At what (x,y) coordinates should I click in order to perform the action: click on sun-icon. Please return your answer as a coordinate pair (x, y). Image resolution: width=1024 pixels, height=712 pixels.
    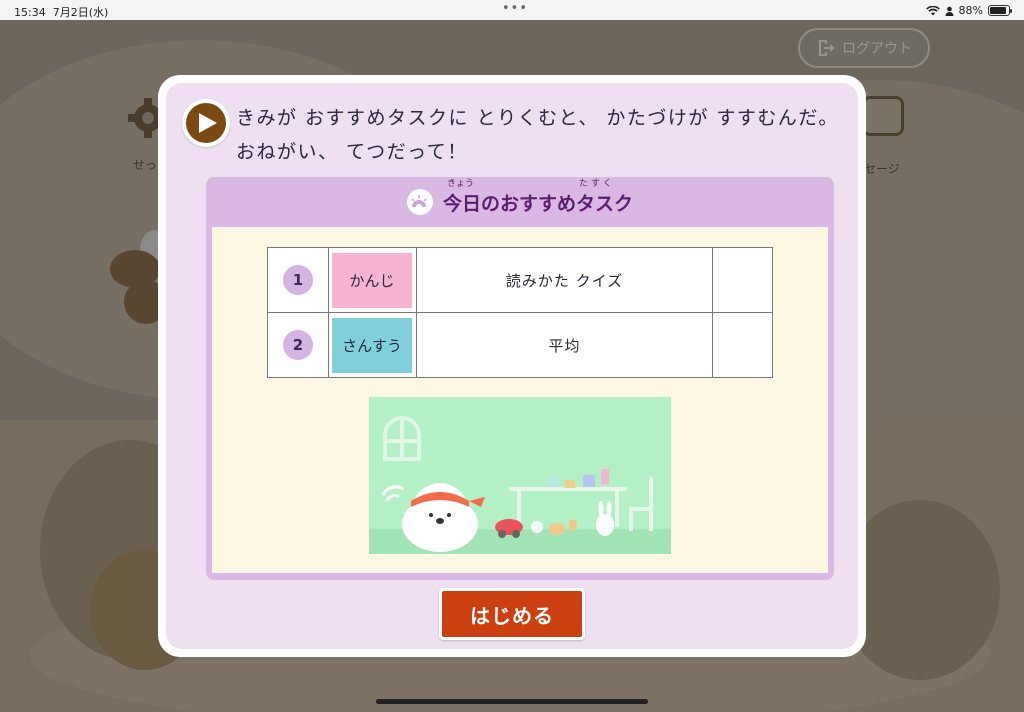
    Looking at the image, I should click on (419, 202).